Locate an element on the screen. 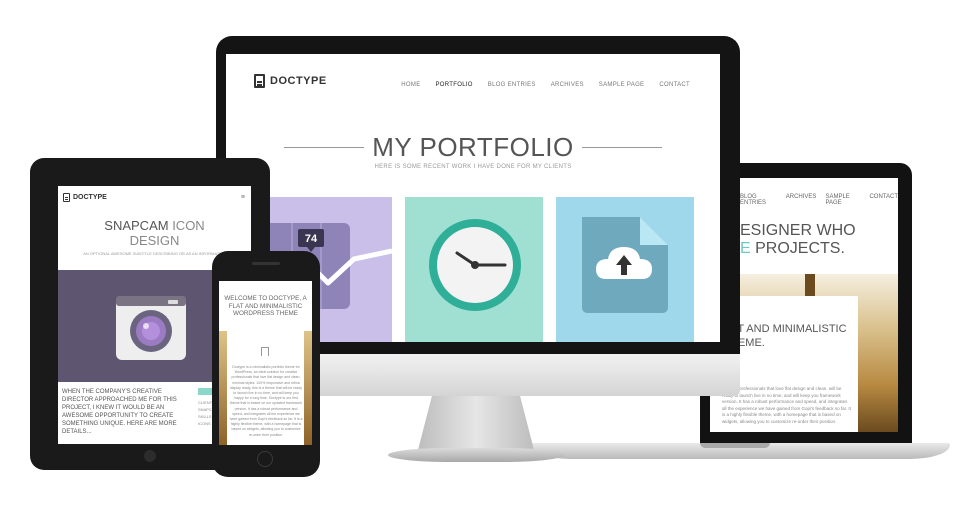 The image size is (974, 511). portfolio-tile-clock is located at coordinates (474, 269).